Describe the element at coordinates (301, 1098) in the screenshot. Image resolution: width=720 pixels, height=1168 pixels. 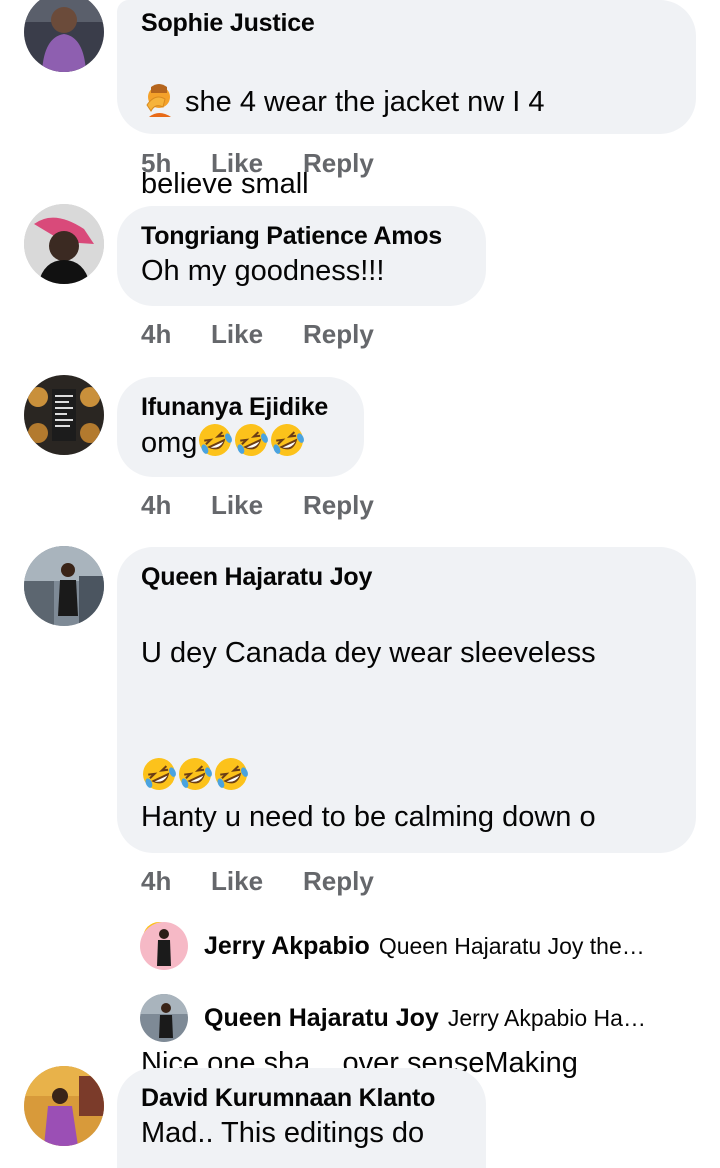
I see `comment-author: David Kurumnaan Klanto` at that location.